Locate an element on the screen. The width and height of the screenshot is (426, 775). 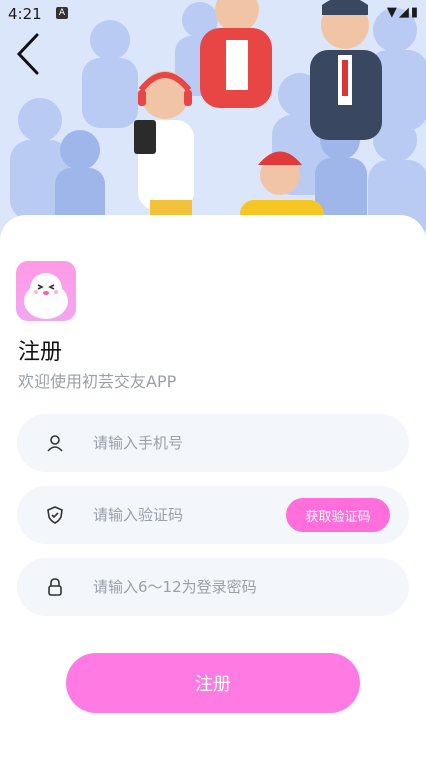
chevron-left-icon is located at coordinates (27, 54).